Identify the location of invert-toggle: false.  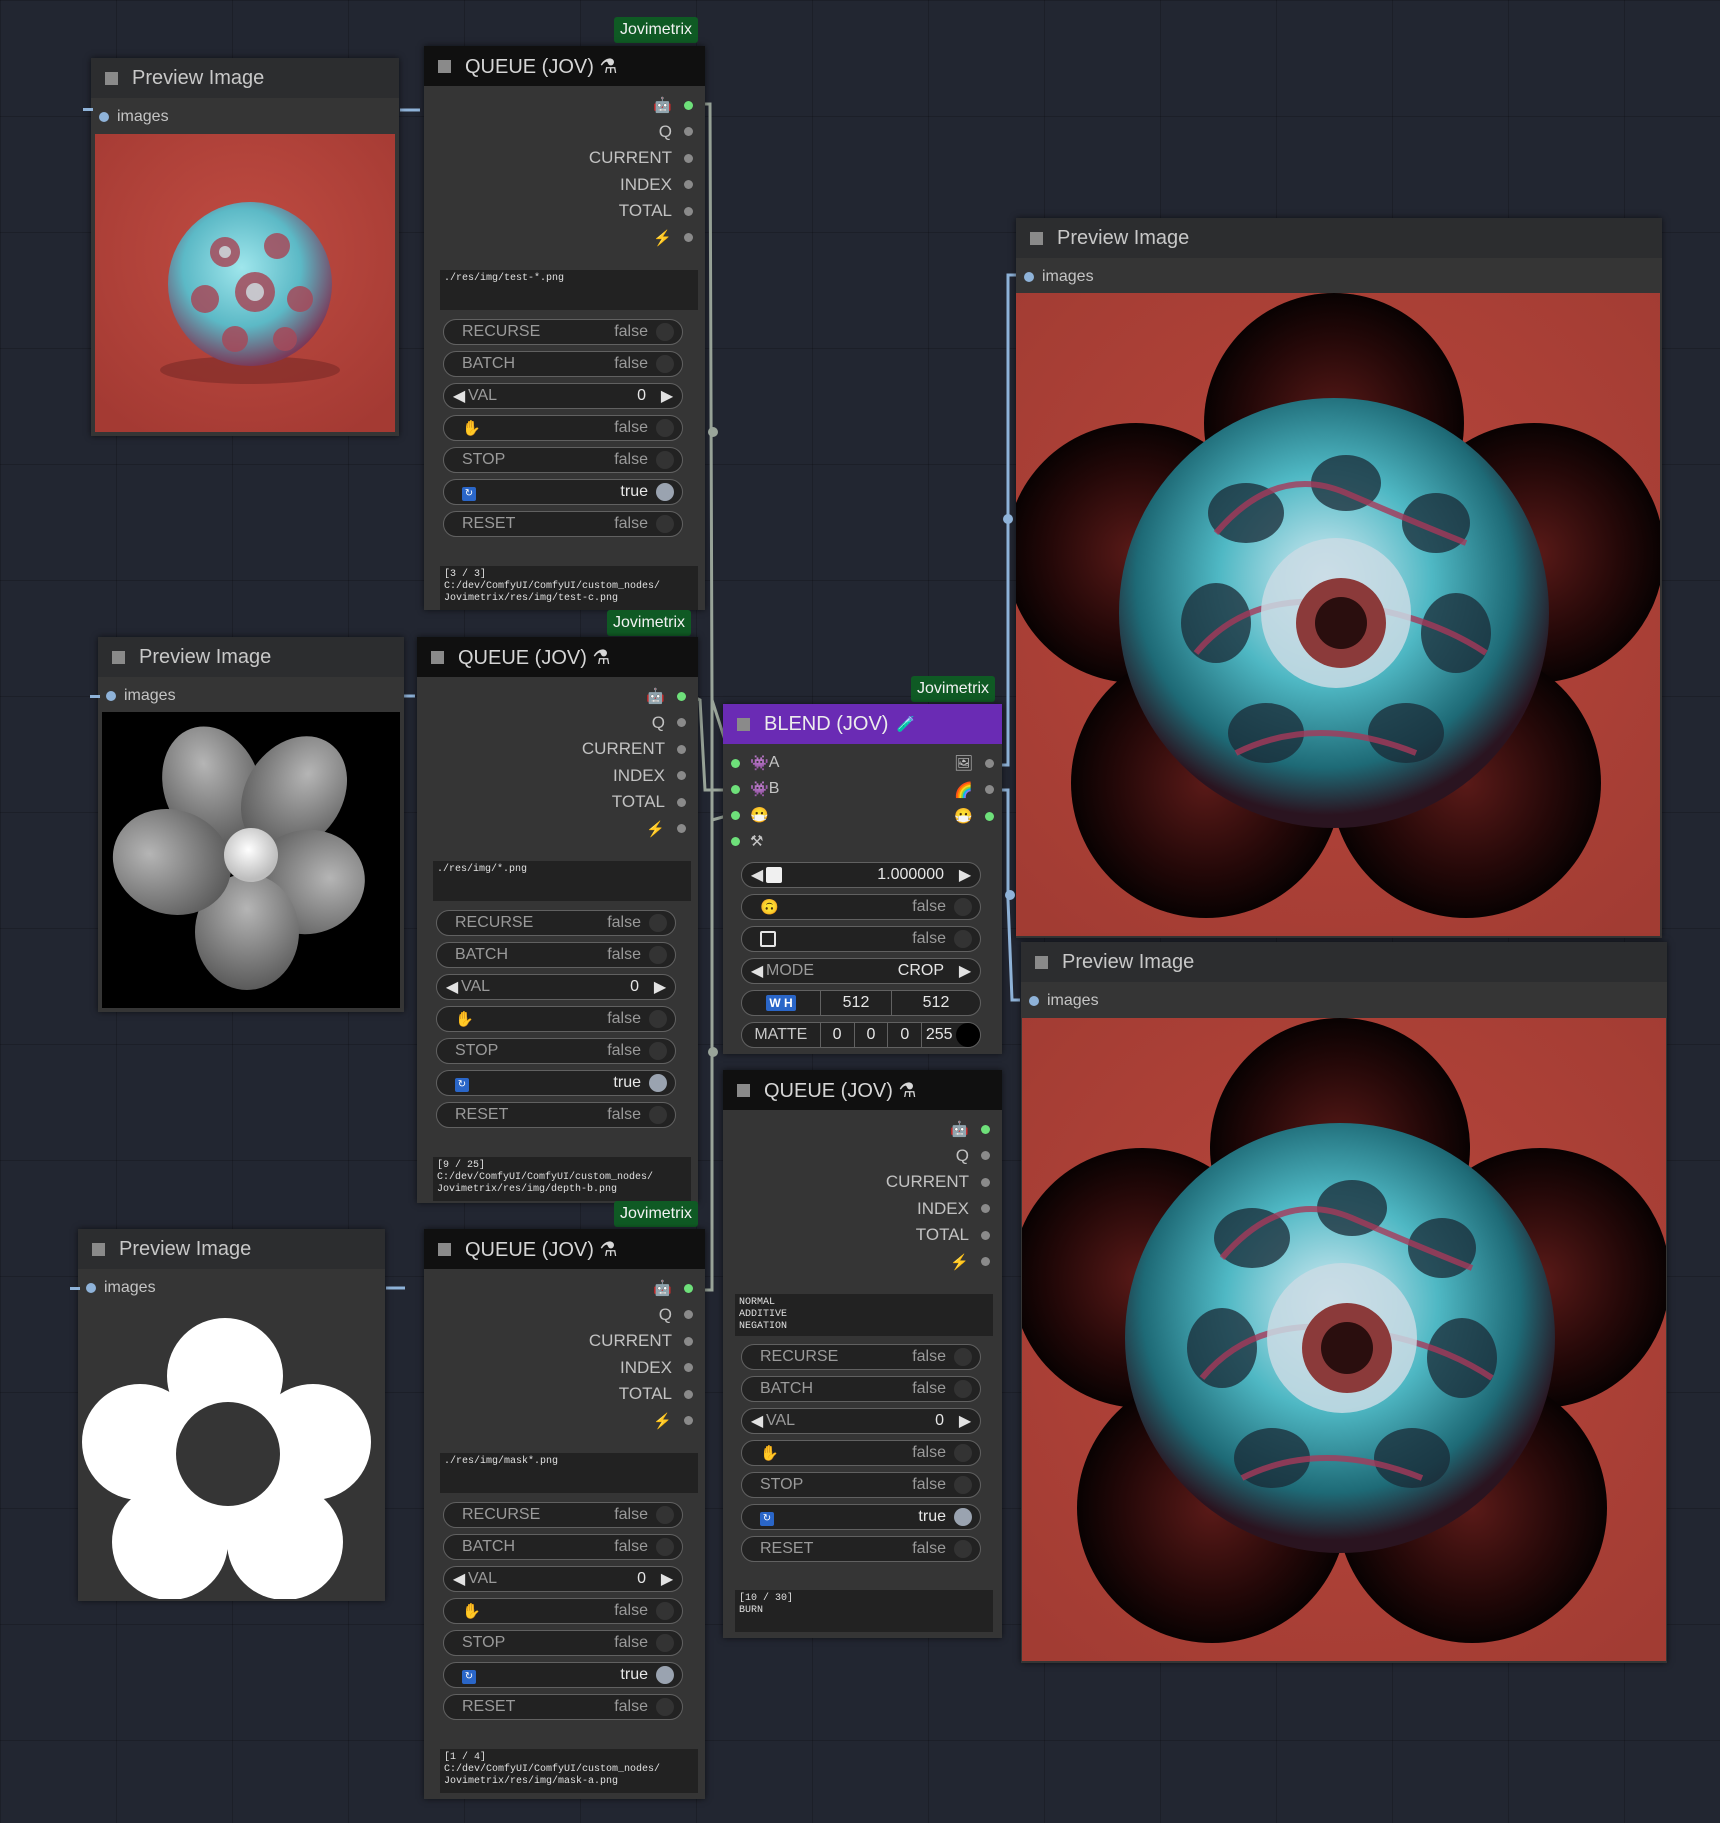
(861, 939).